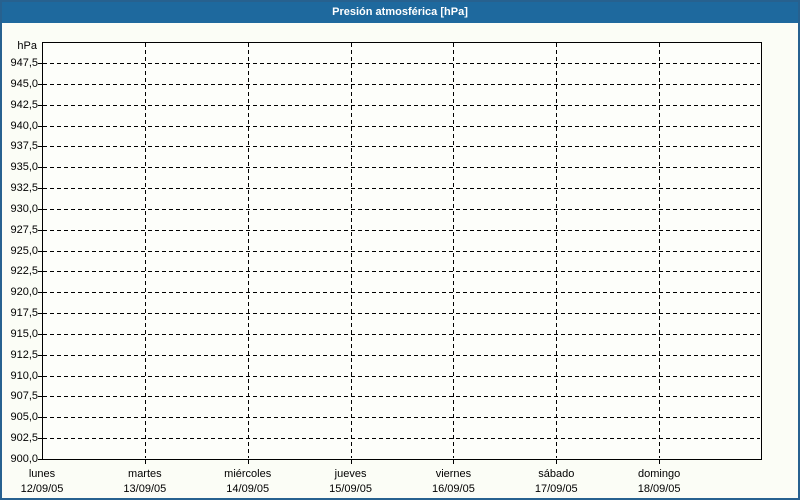  Describe the element at coordinates (24, 250) in the screenshot. I see `y-tick-label: 925,0` at that location.